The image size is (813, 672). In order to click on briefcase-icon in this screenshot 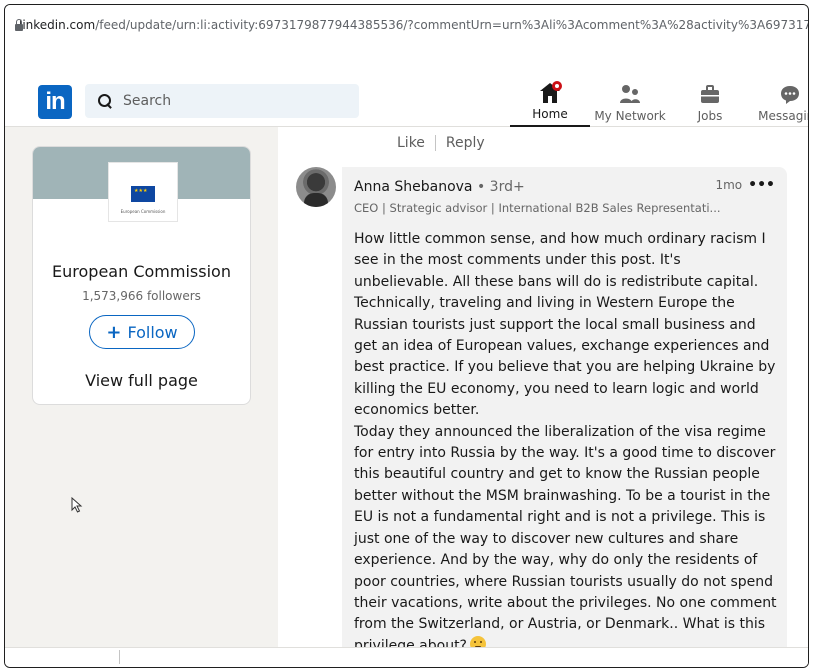, I will do `click(710, 95)`.